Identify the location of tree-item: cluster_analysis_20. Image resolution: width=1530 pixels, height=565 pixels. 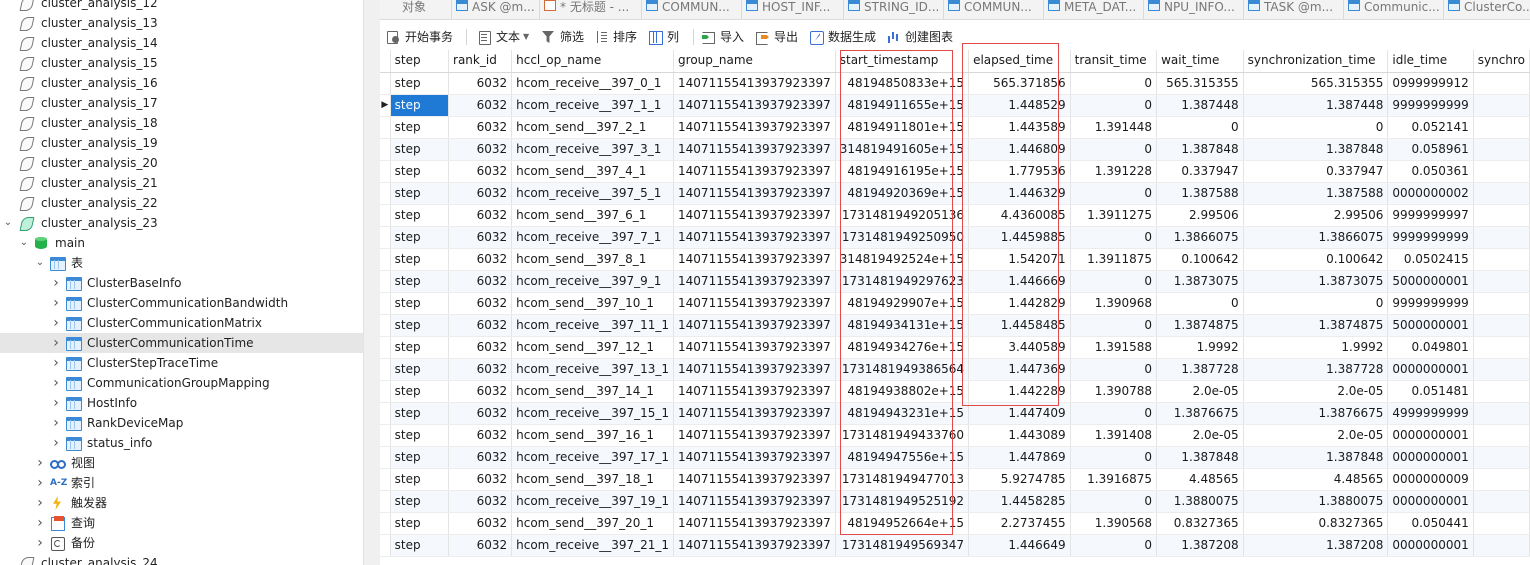
(181, 163).